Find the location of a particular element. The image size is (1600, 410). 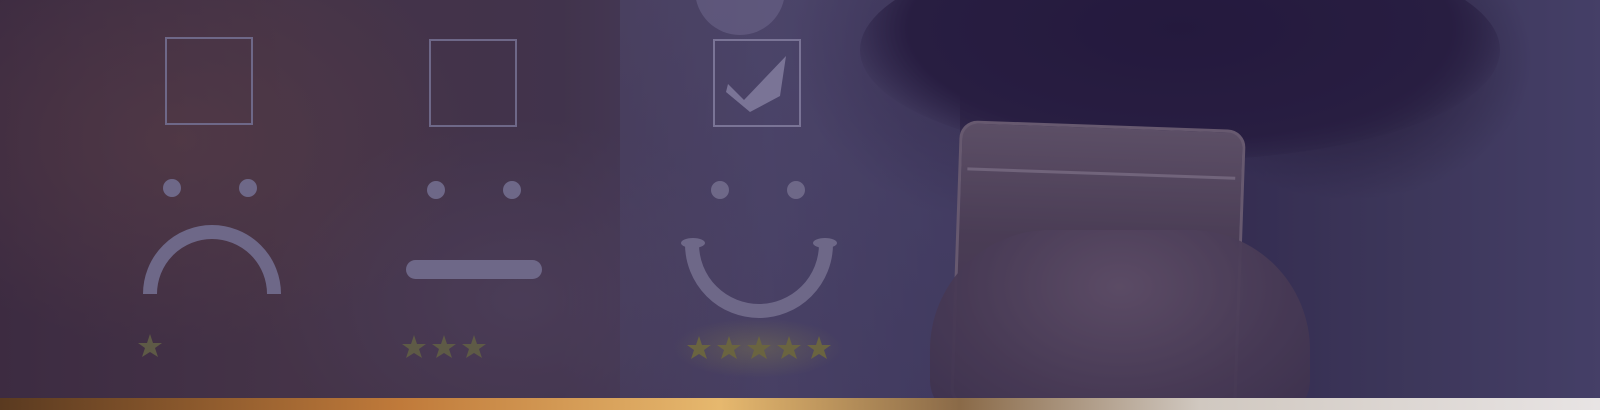

top-circle-fragment is located at coordinates (740, 17).